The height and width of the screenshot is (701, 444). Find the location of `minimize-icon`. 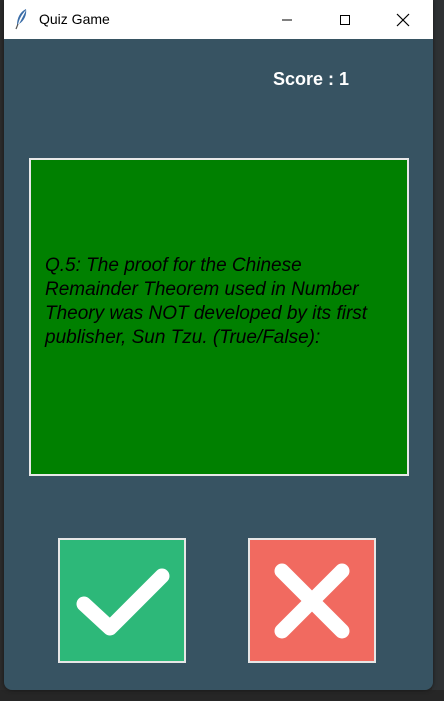

minimize-icon is located at coordinates (287, 19).